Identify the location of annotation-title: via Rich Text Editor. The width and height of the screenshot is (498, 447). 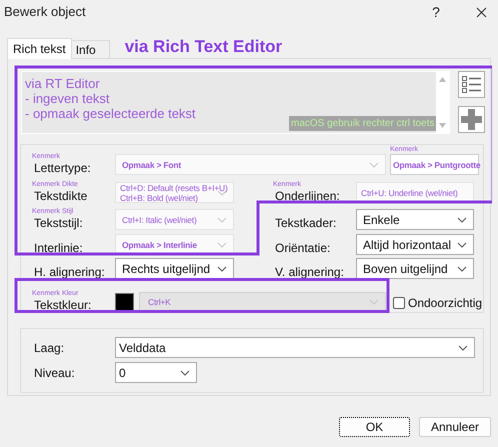
(203, 47).